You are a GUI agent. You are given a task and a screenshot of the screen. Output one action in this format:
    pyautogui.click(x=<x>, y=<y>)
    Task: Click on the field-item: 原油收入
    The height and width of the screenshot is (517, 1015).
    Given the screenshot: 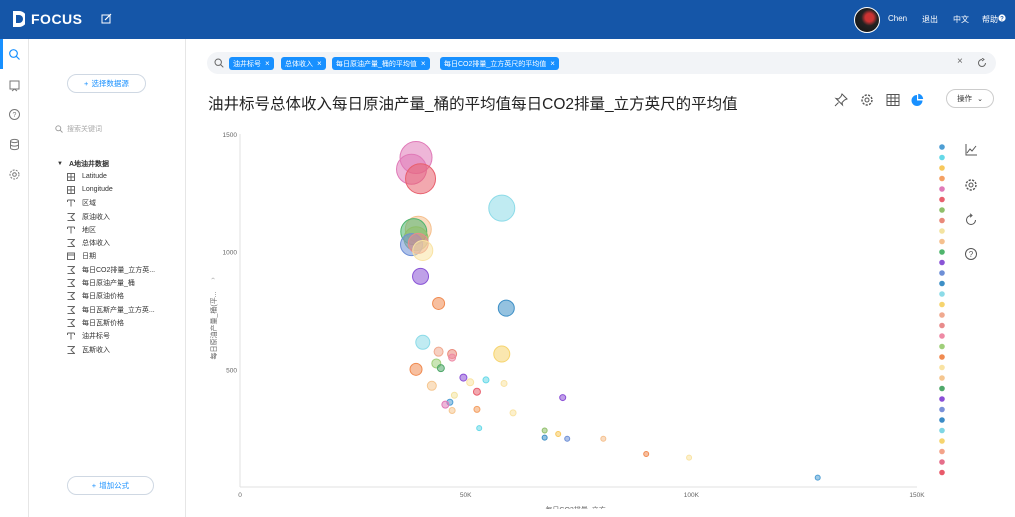 What is the action you would take?
    pyautogui.click(x=106, y=216)
    